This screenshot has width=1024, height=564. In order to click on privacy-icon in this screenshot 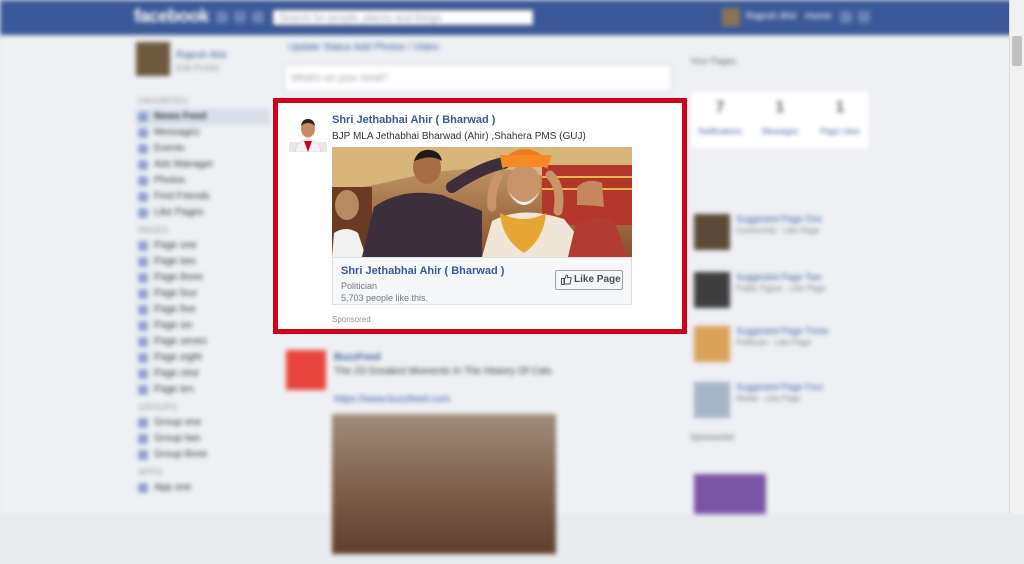, I will do `click(846, 17)`.